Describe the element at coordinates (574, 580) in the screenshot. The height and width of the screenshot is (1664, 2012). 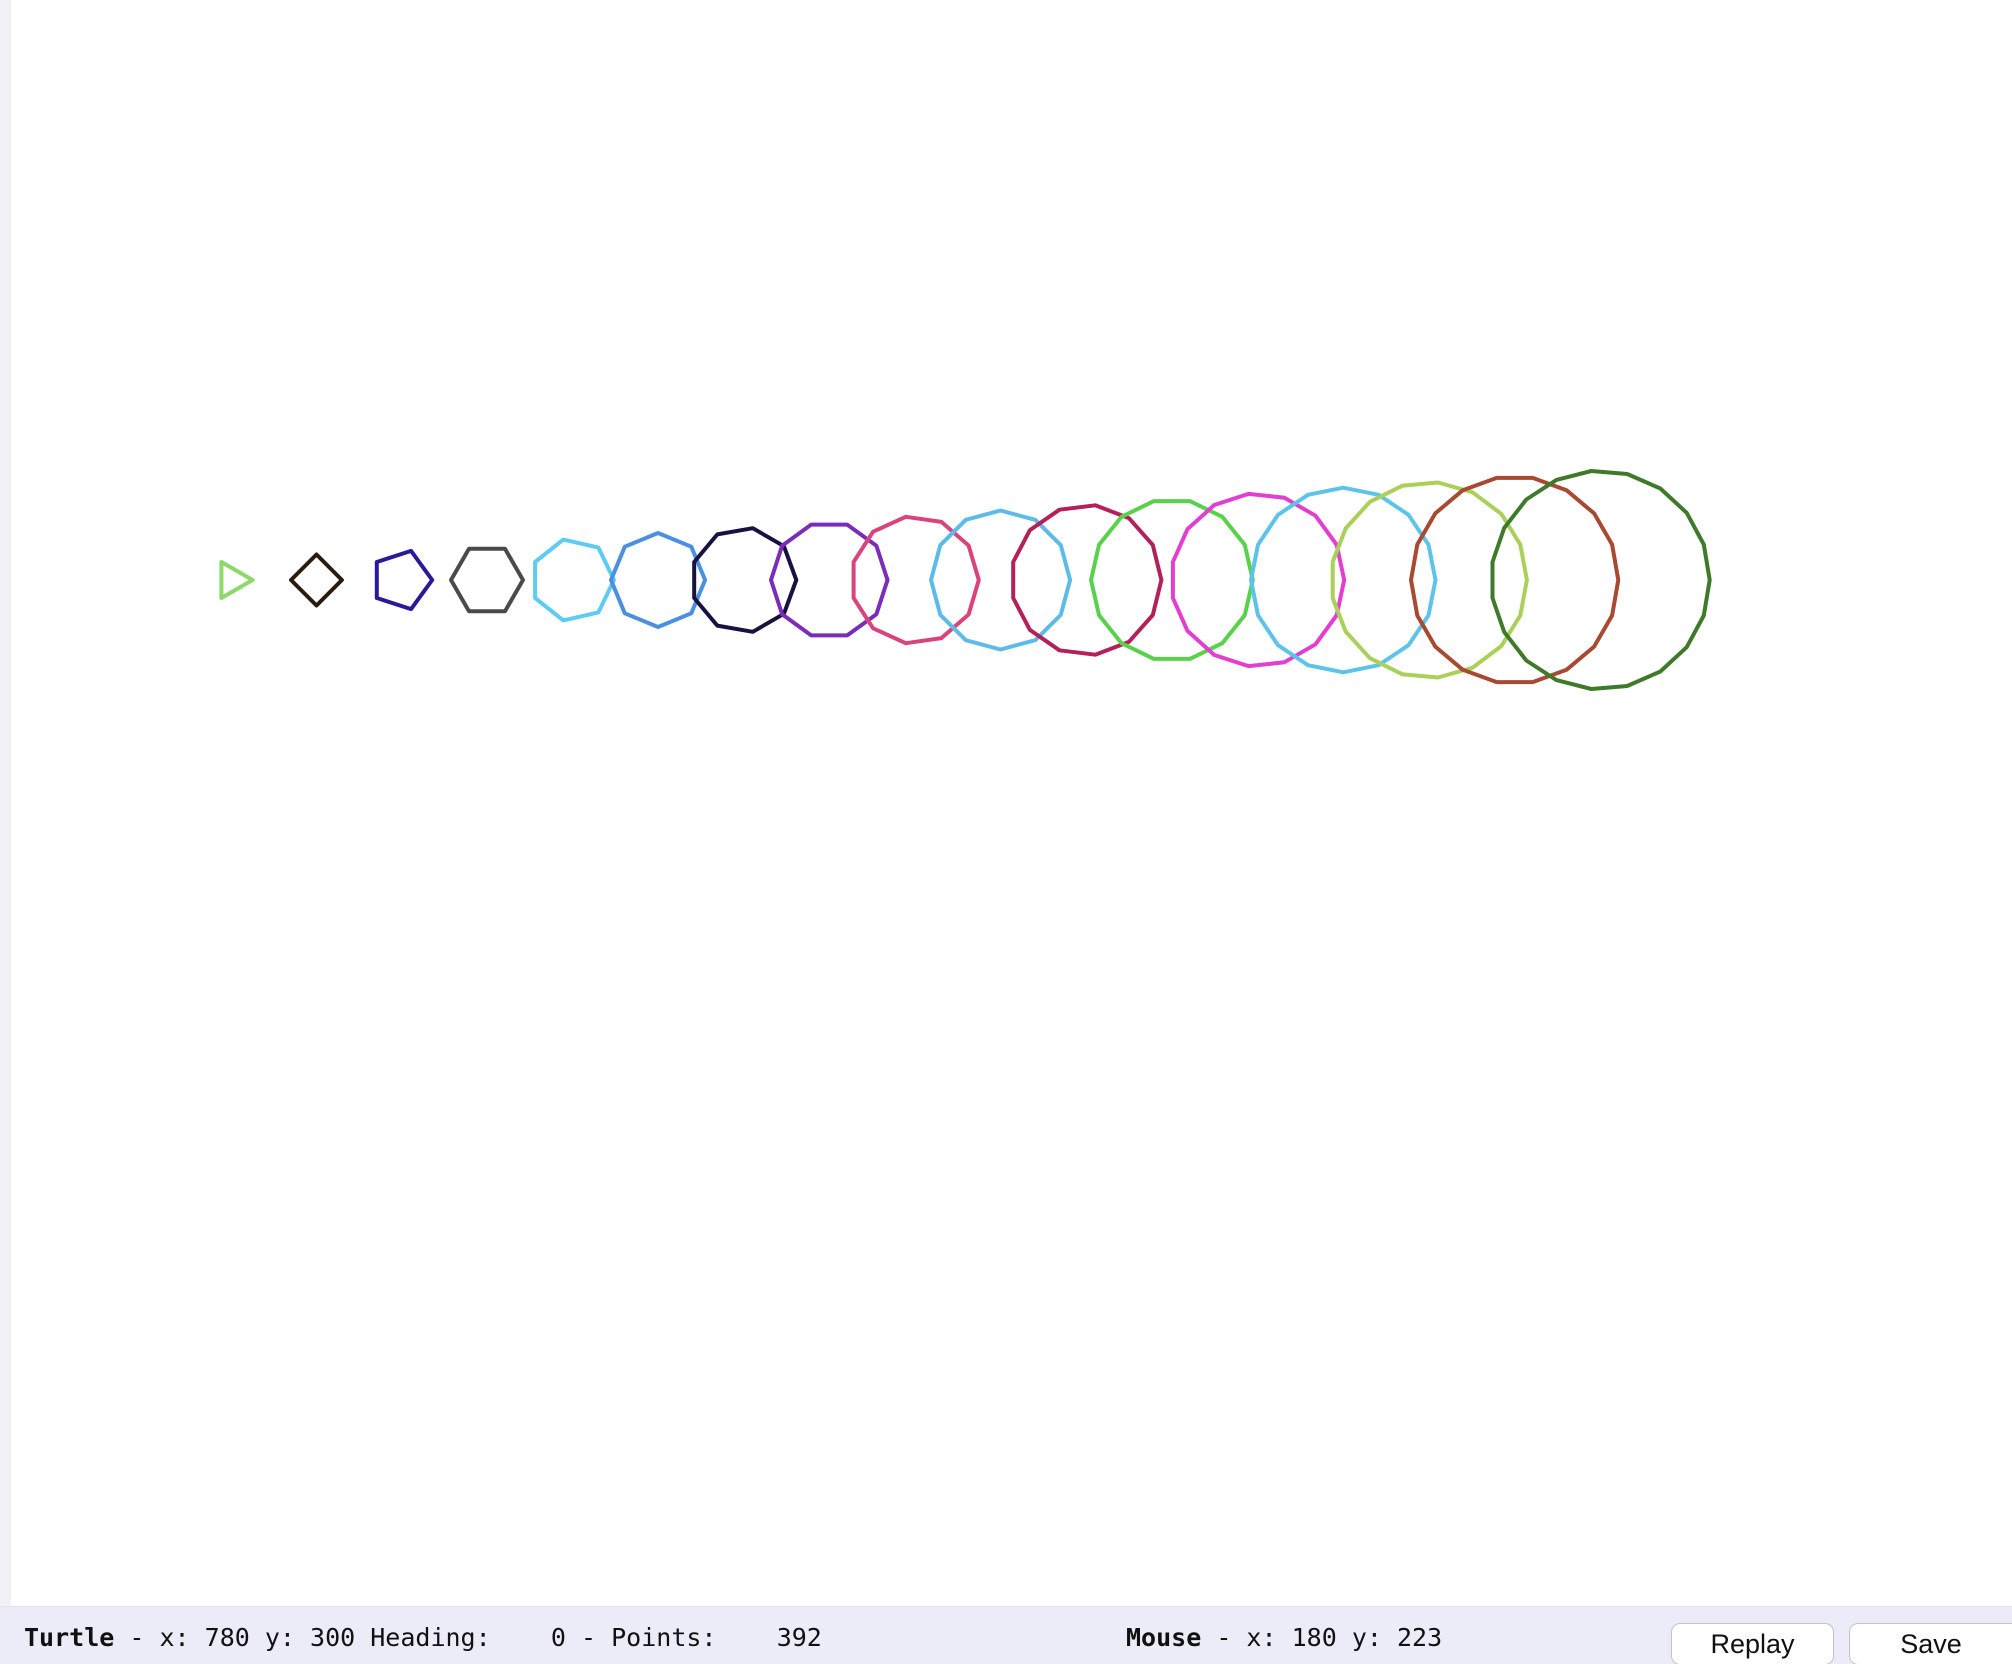
I see `heptagon-shape` at that location.